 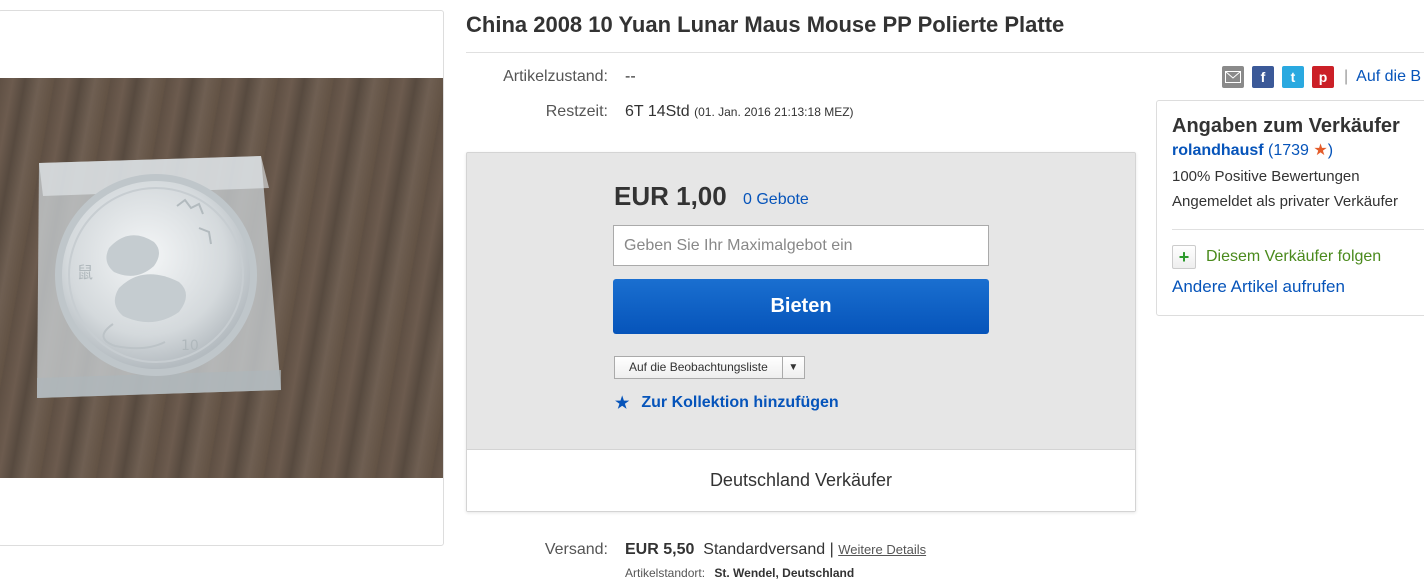 I want to click on follow-seller-label: Diesem Verkäufer folgen, so click(x=1293, y=257).